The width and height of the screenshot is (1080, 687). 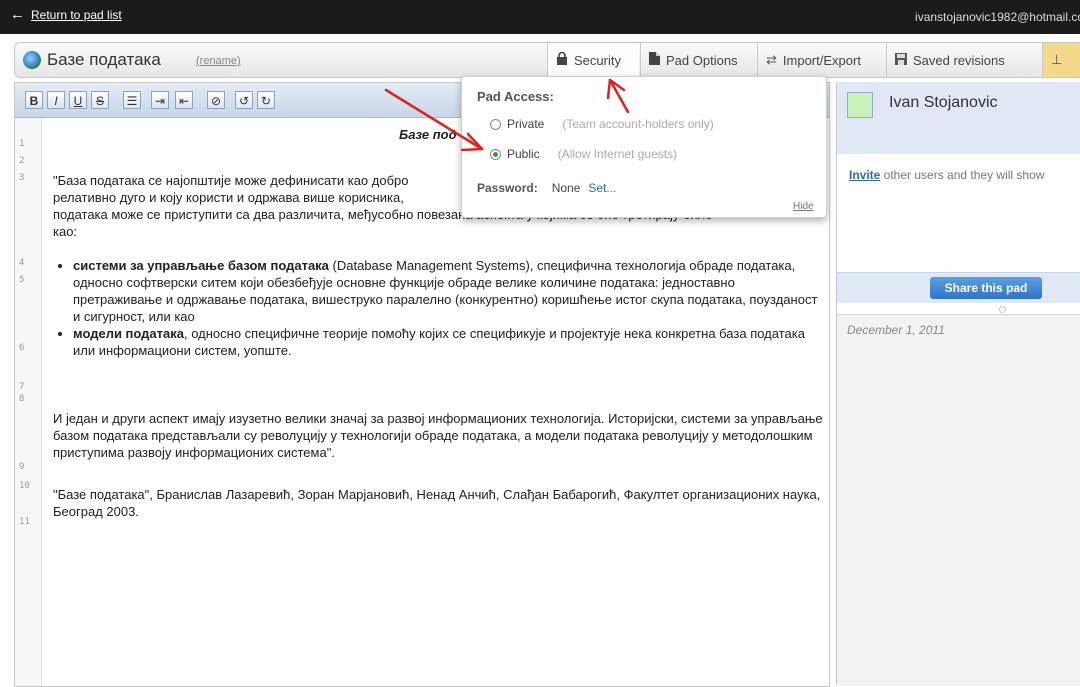 I want to click on private-option: Private (Team account-holders only), so click(x=602, y=124).